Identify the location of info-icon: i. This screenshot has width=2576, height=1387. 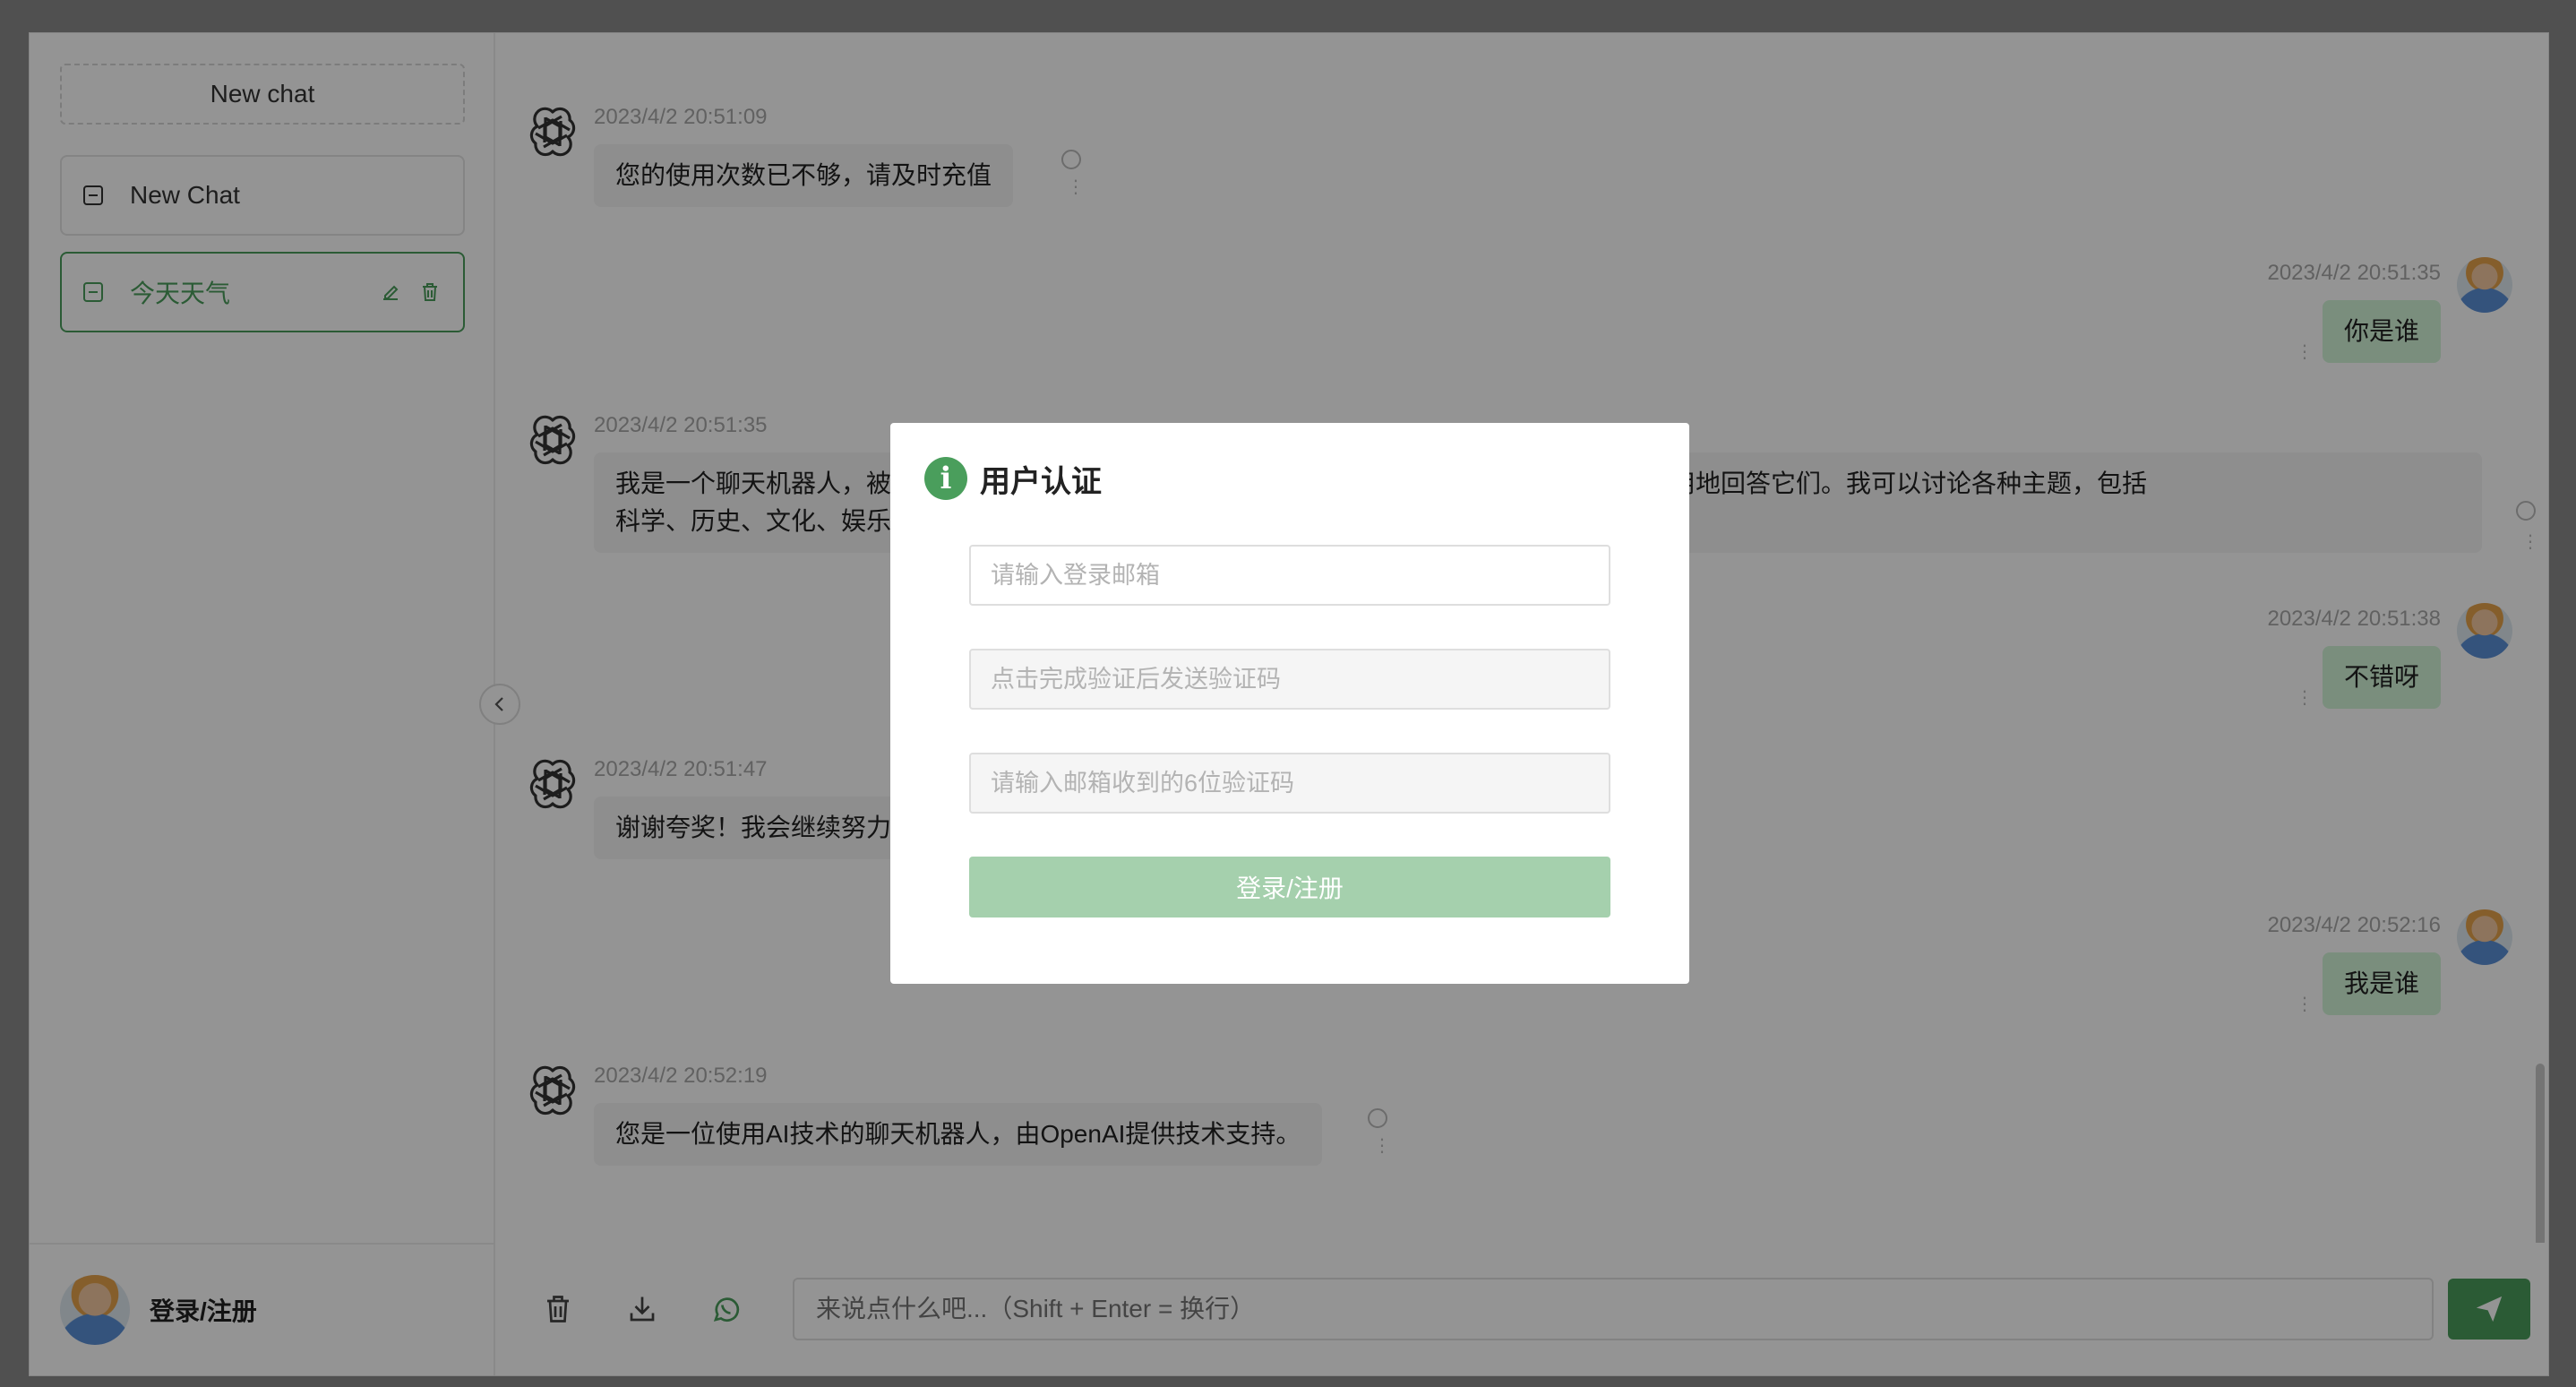
(945, 478).